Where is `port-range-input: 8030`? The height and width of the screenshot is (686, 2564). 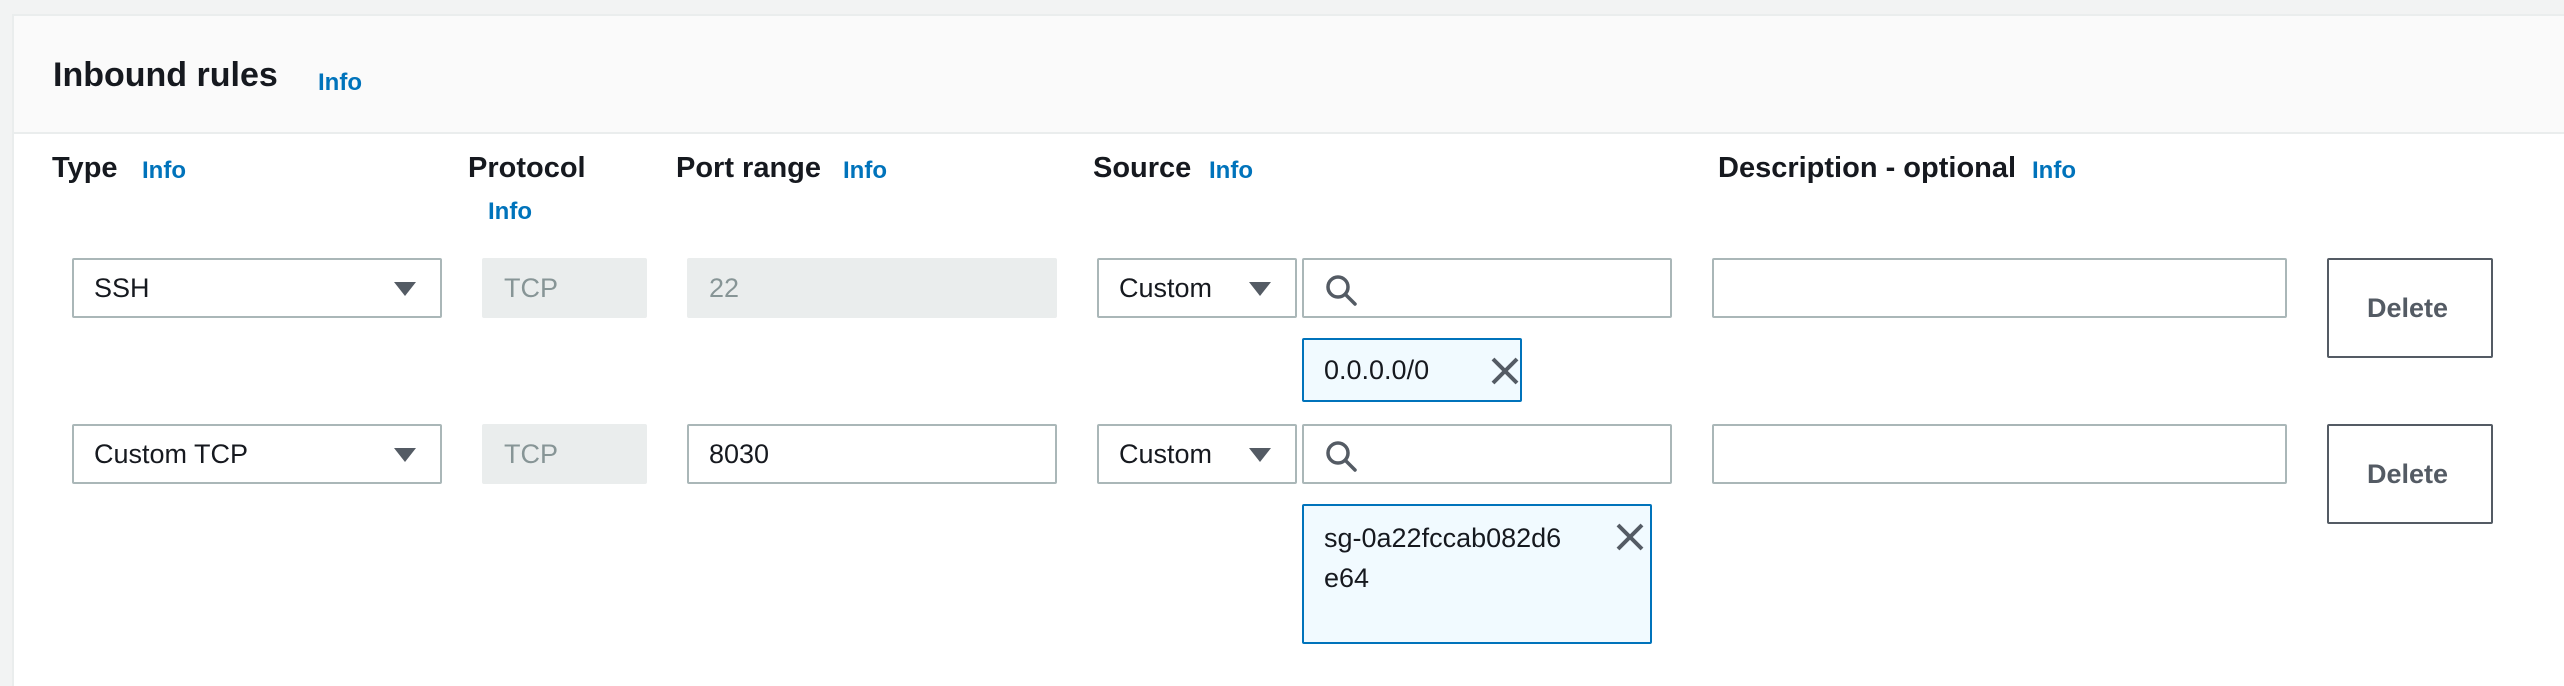 port-range-input: 8030 is located at coordinates (872, 454).